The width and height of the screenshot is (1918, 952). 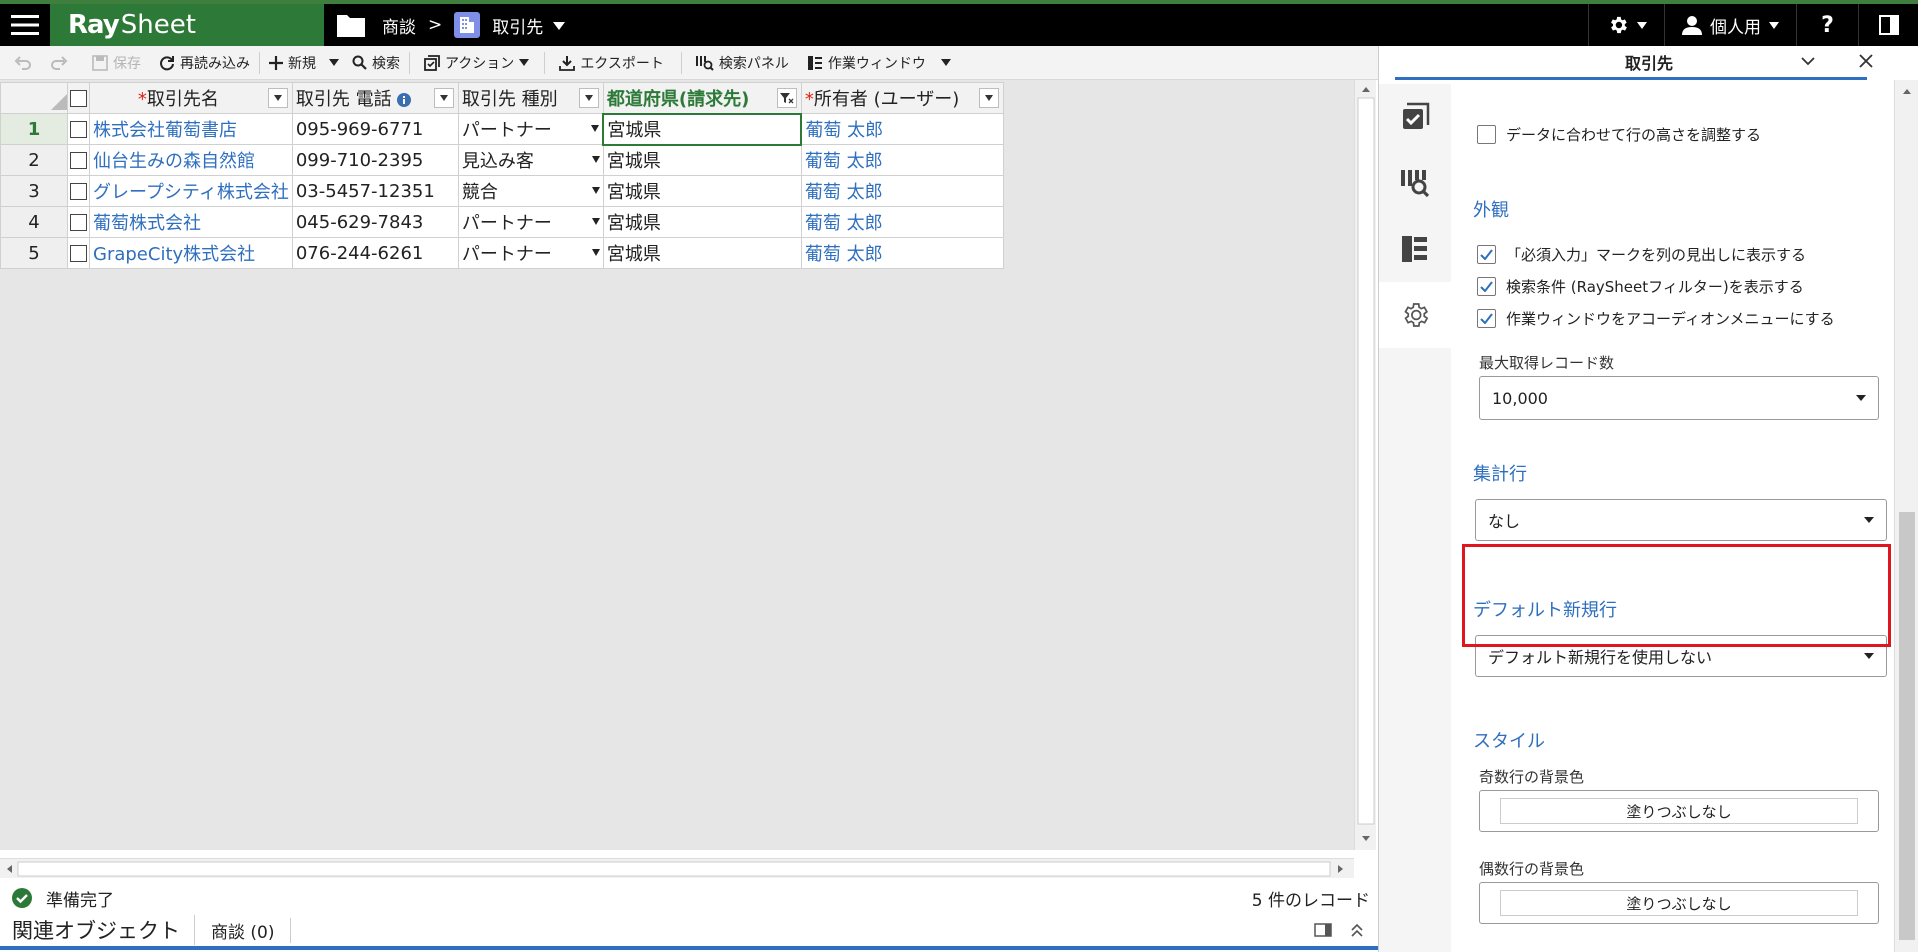 What do you see at coordinates (25, 25) in the screenshot?
I see `hamburger-menu-icon` at bounding box center [25, 25].